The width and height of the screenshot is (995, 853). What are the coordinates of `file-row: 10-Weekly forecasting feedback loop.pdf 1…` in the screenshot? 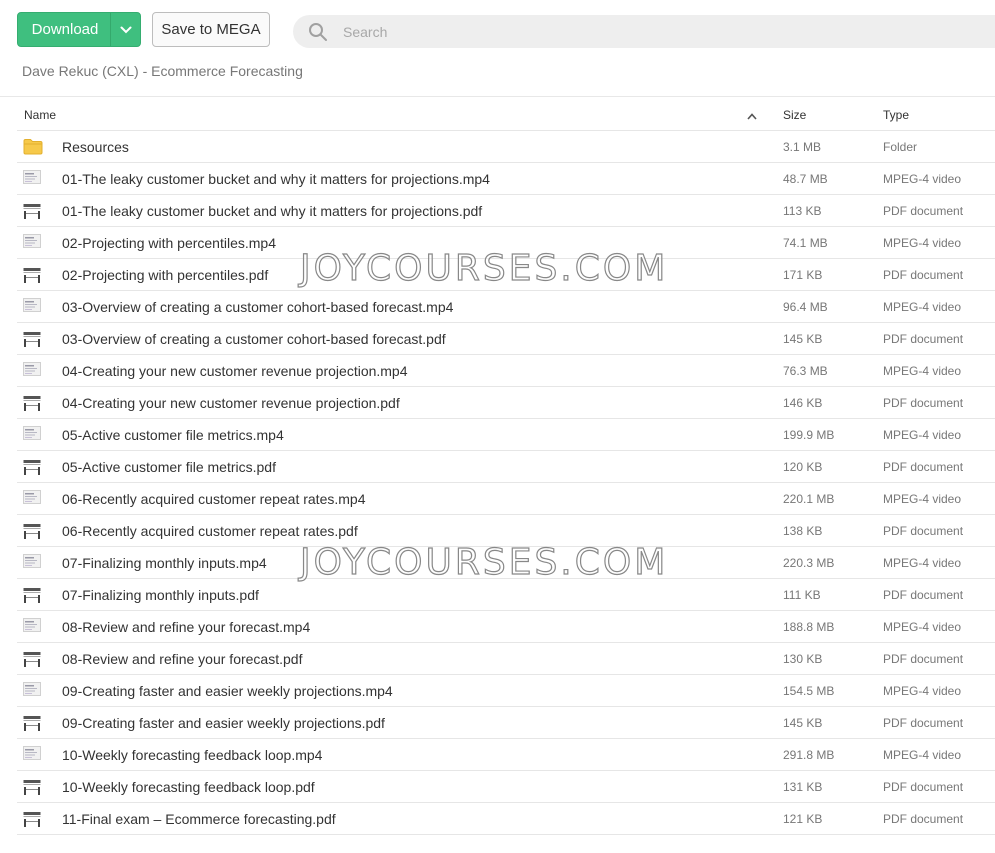 It's located at (506, 787).